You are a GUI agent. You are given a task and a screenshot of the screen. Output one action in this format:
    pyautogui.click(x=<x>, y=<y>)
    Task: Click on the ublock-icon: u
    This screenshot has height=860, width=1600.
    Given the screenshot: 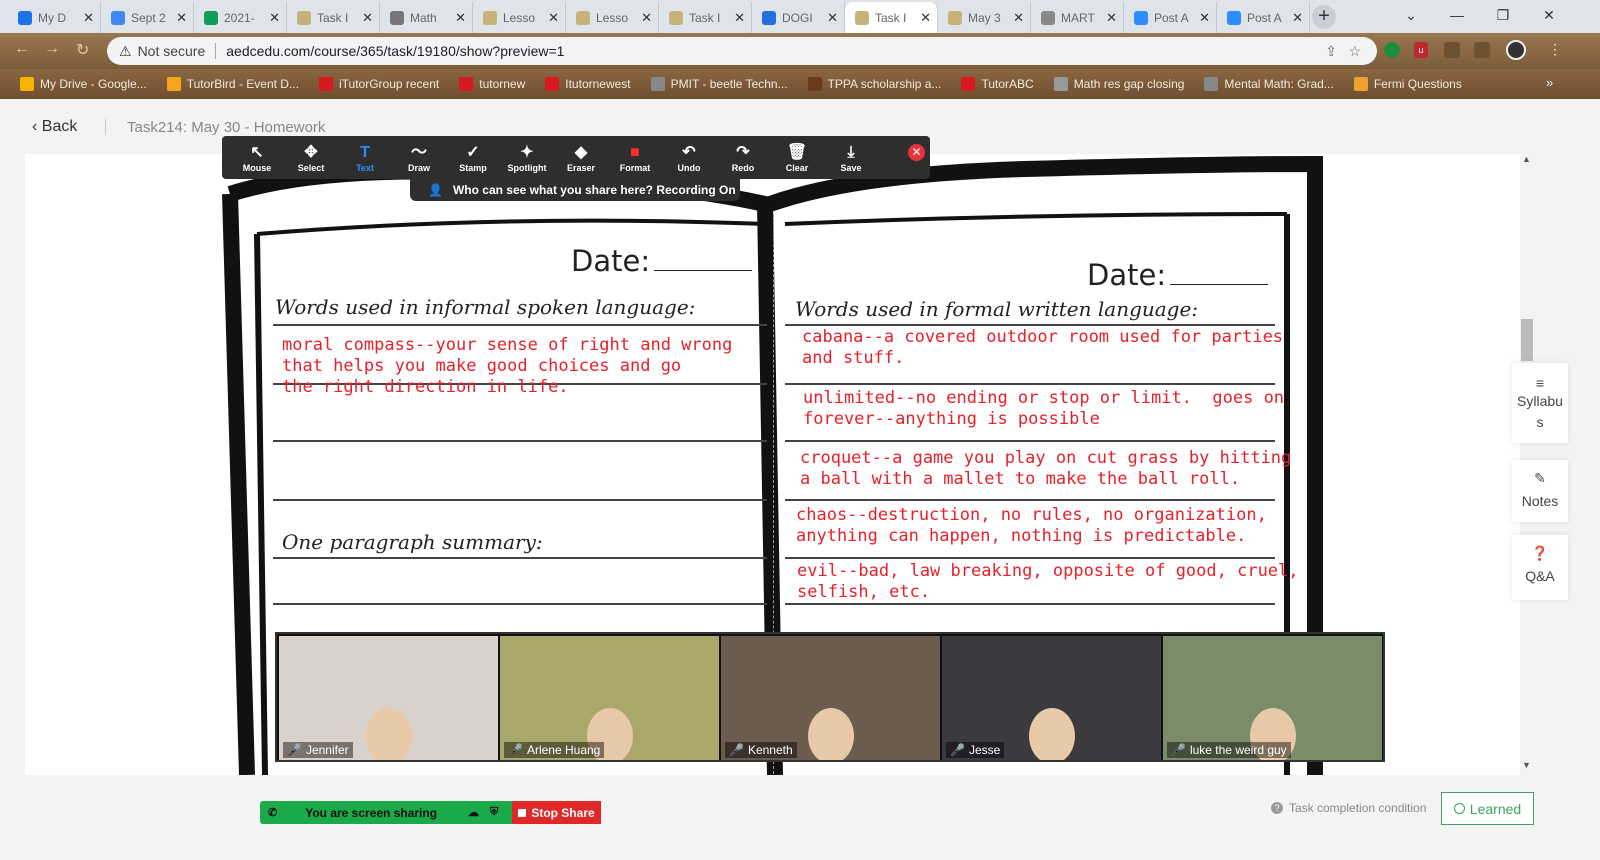 What is the action you would take?
    pyautogui.click(x=1421, y=50)
    